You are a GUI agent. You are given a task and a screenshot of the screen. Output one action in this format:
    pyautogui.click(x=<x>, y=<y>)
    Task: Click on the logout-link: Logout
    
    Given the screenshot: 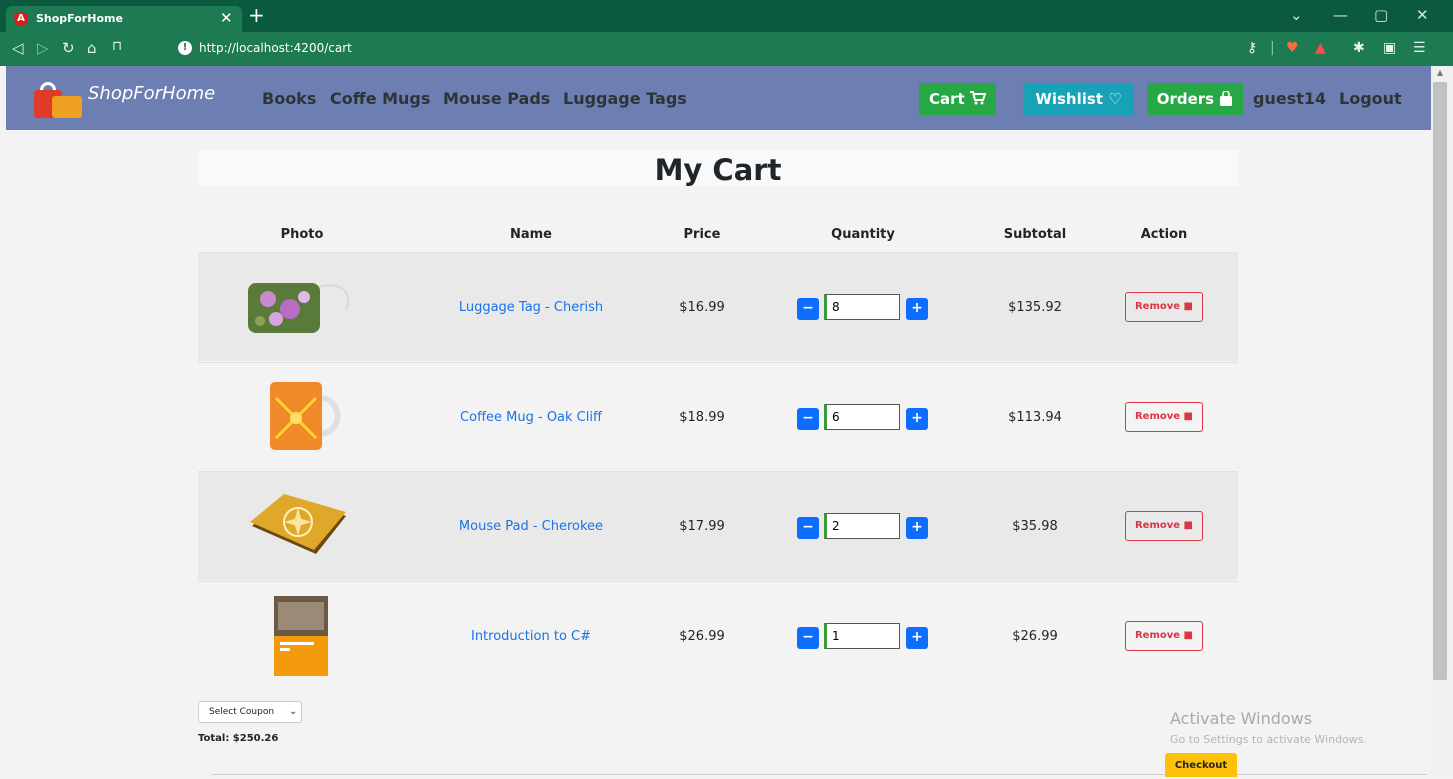 What is the action you would take?
    pyautogui.click(x=1370, y=98)
    